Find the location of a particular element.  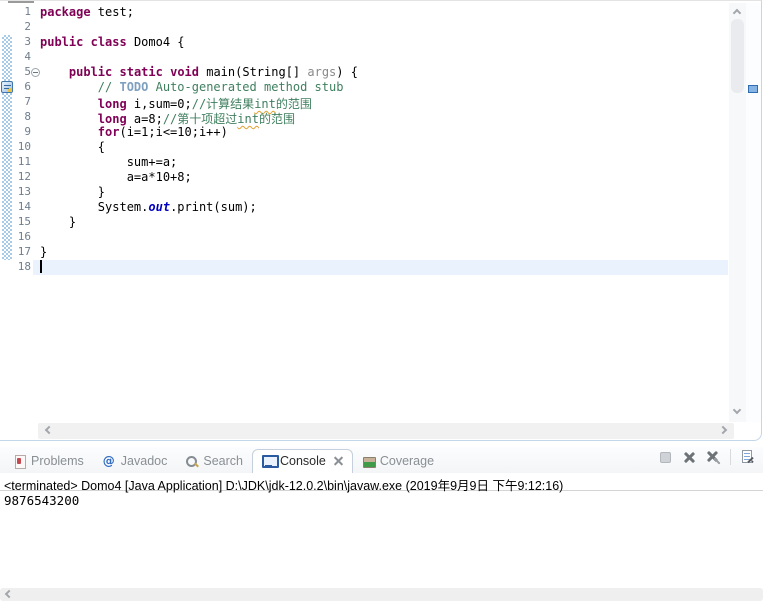

code-token: args is located at coordinates (322, 72).